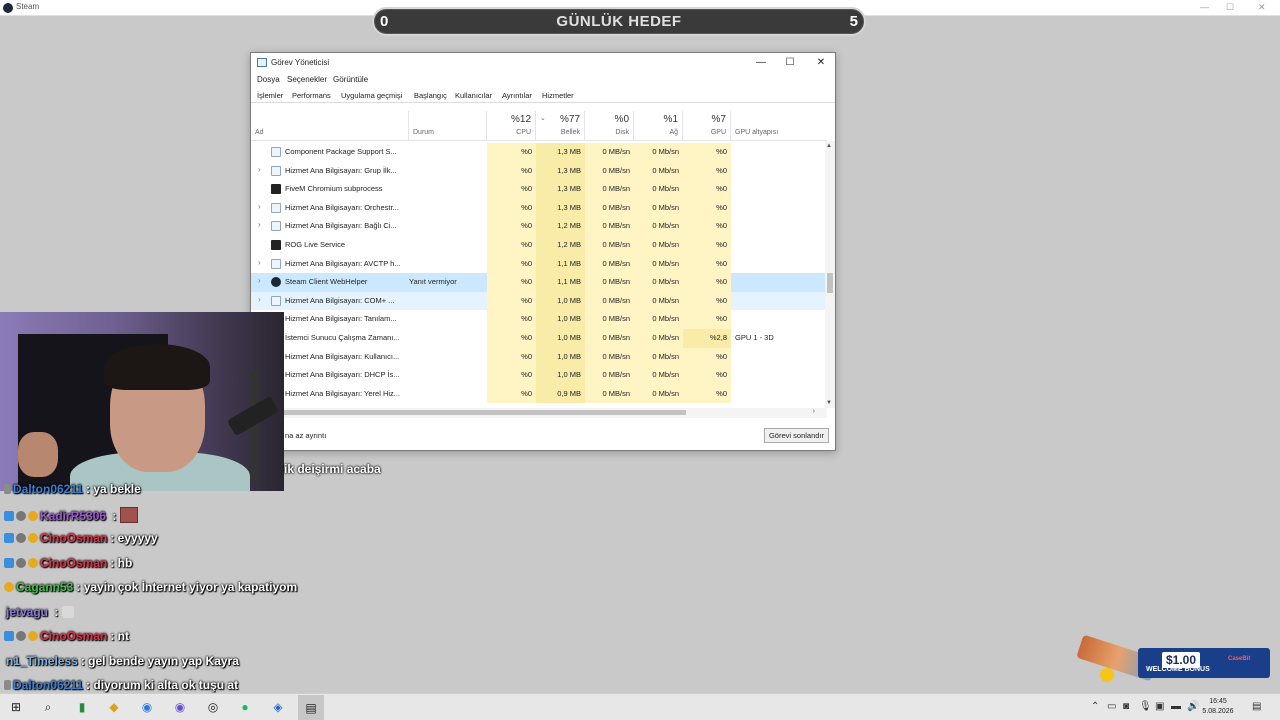  I want to click on cpu-label: CPU, so click(523, 132).